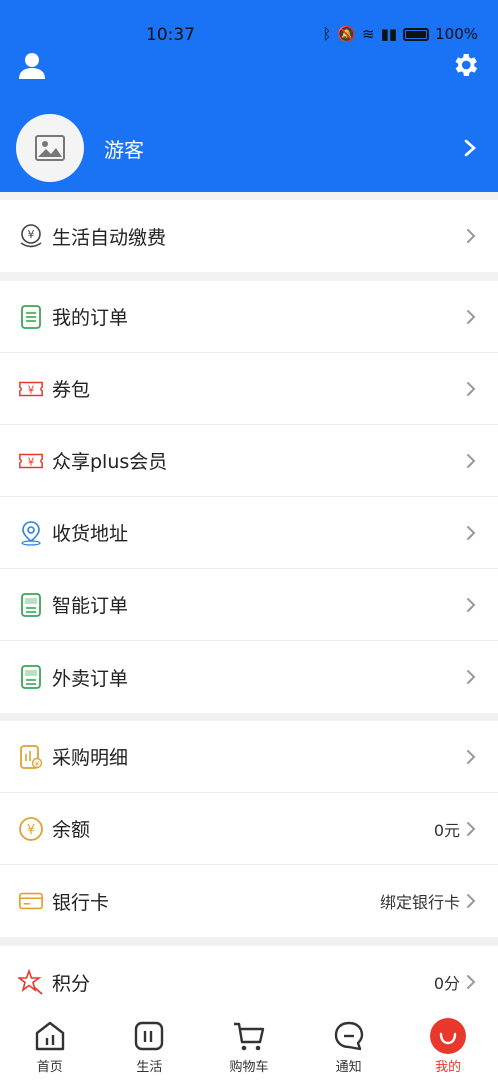 This screenshot has height=1080, width=498. I want to click on home-icon, so click(49, 1036).